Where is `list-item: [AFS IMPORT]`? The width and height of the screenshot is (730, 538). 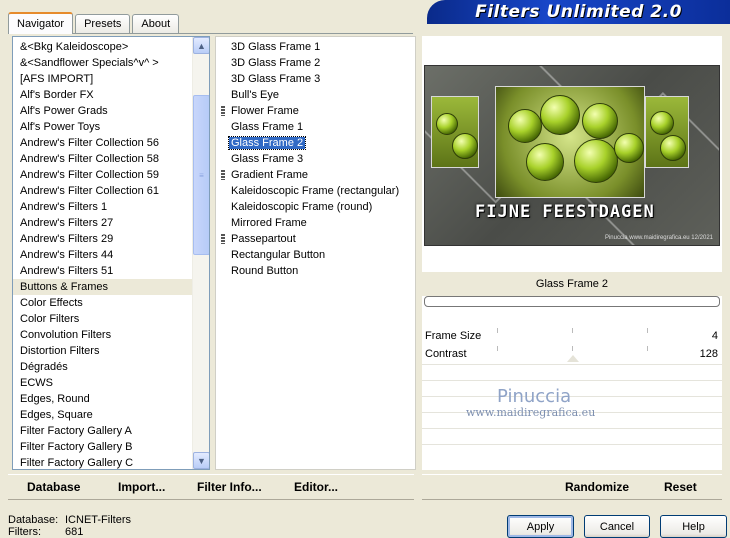 list-item: [AFS IMPORT] is located at coordinates (103, 79).